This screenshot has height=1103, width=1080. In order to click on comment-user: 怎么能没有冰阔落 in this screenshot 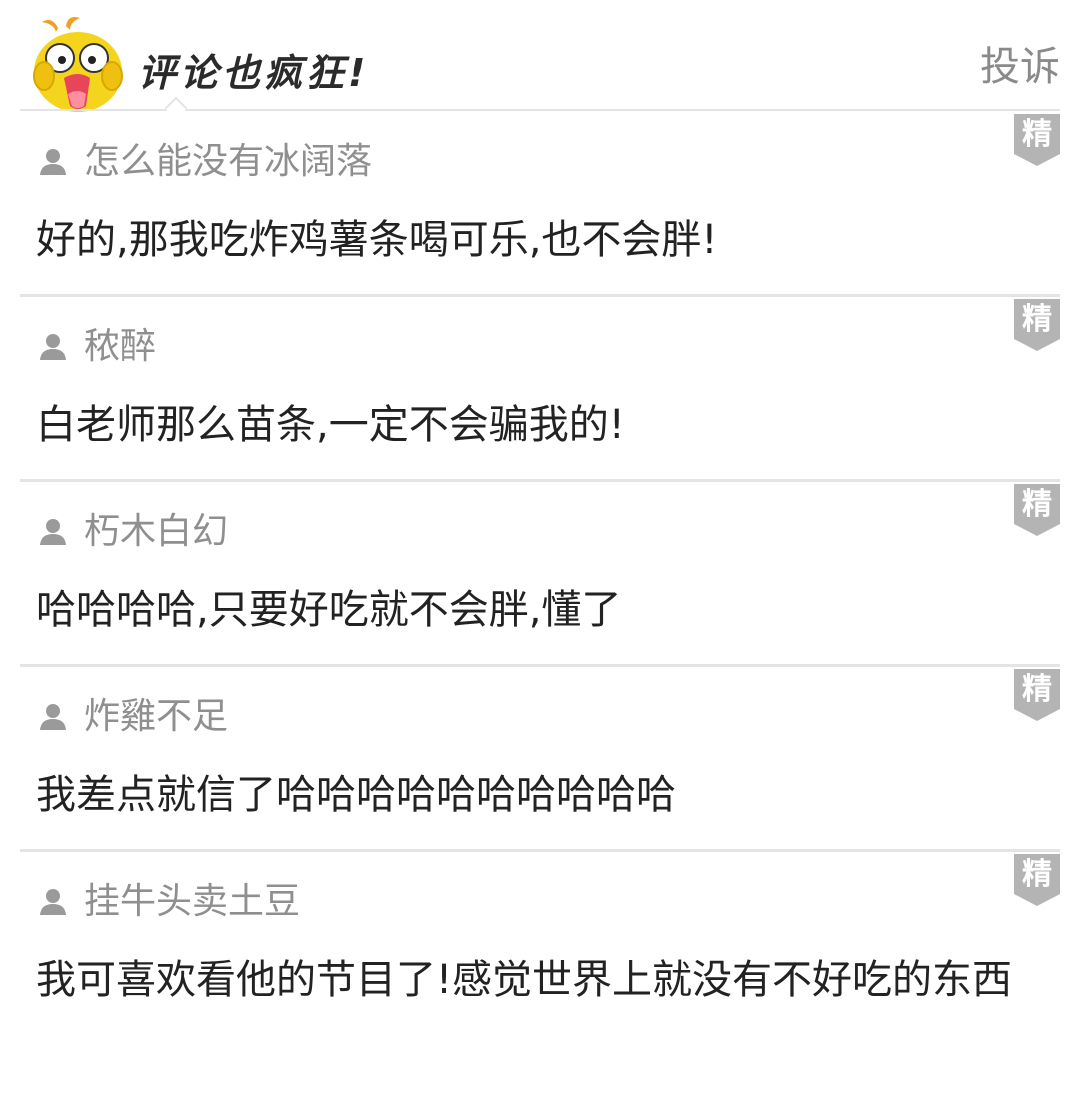, I will do `click(205, 162)`.